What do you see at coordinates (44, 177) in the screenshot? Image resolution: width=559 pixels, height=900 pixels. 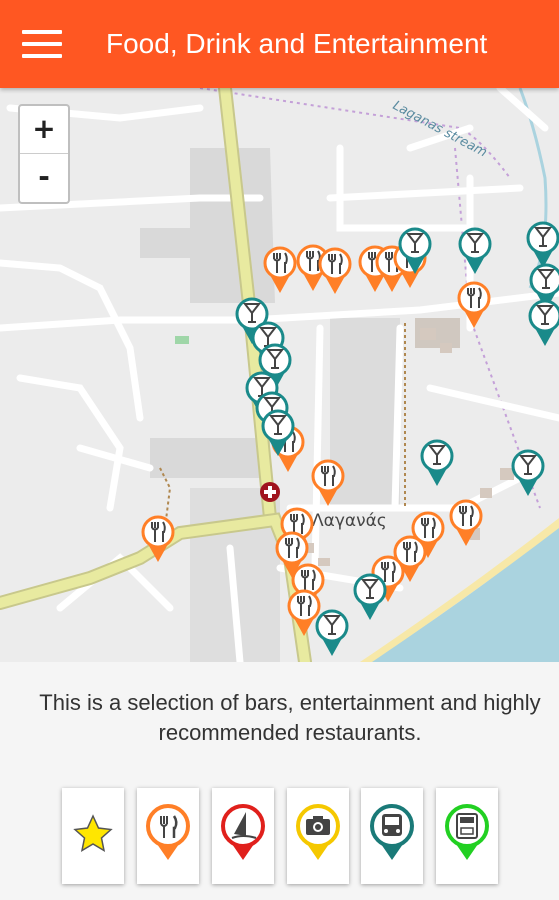 I see `zoom-out-button: -` at bounding box center [44, 177].